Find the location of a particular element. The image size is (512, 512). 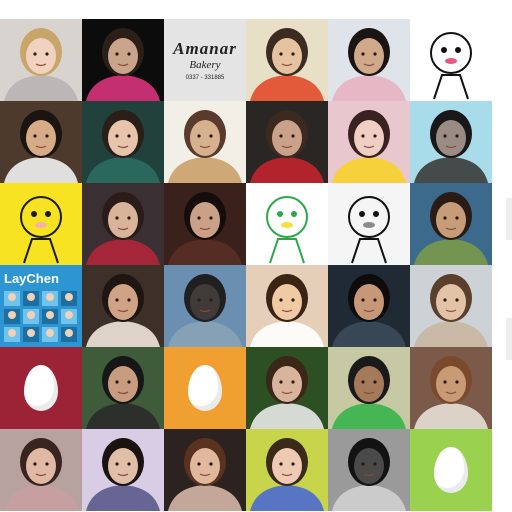

sleeping-boy is located at coordinates (205, 224).